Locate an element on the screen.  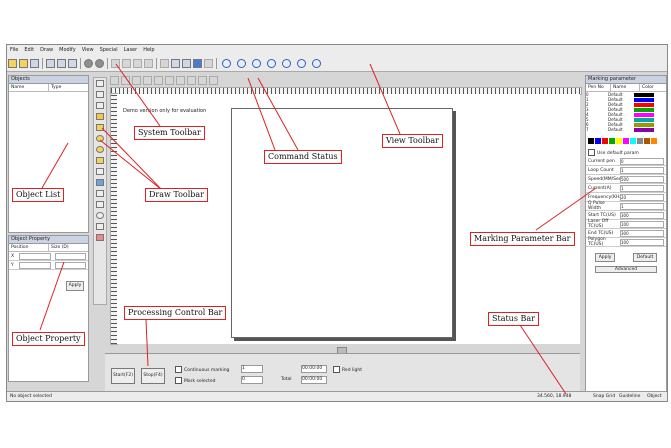
align-icon is located at coordinates (186, 63).